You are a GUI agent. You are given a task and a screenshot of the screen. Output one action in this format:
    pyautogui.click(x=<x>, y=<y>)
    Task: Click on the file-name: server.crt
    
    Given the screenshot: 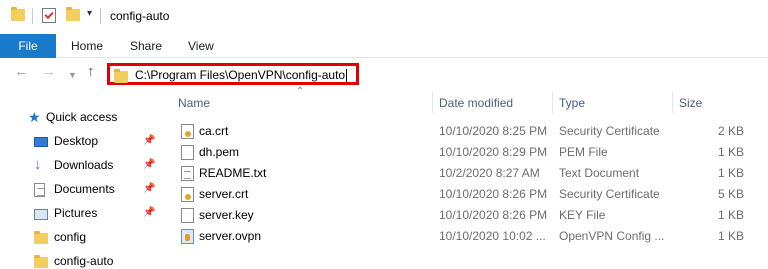 What is the action you would take?
    pyautogui.click(x=224, y=194)
    